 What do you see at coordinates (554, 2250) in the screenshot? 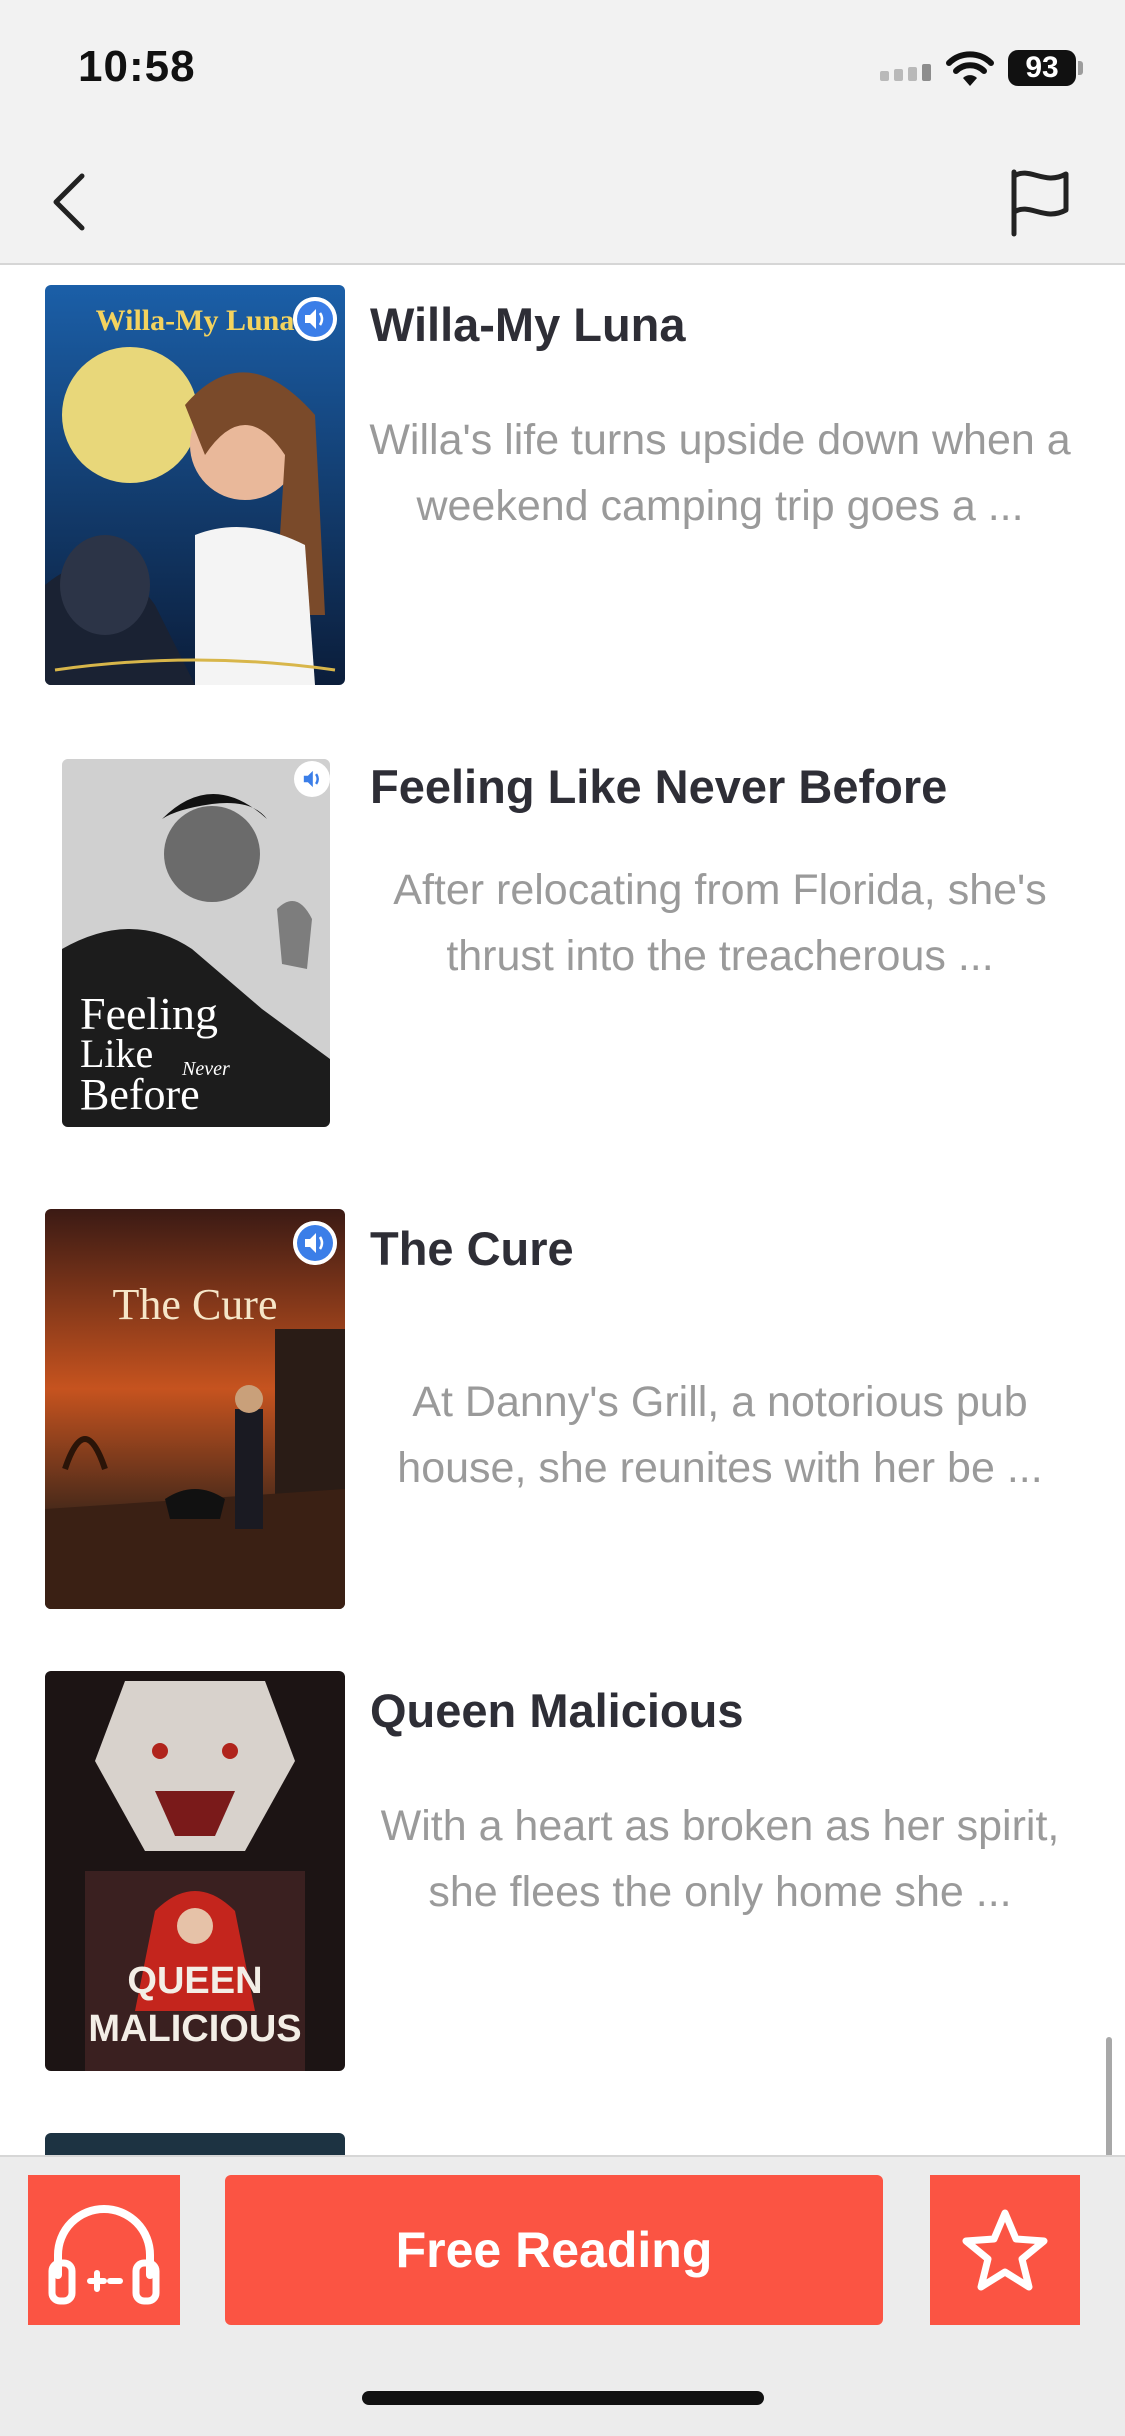
I see `free-reading-button: Free Reading` at bounding box center [554, 2250].